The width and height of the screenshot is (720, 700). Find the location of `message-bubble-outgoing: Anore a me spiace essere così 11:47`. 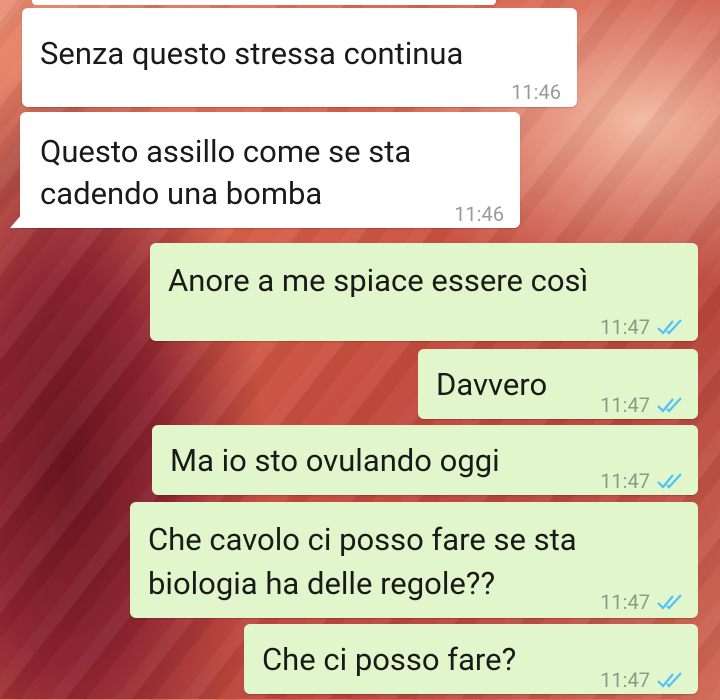

message-bubble-outgoing: Anore a me spiace essere così 11:47 is located at coordinates (424, 292).